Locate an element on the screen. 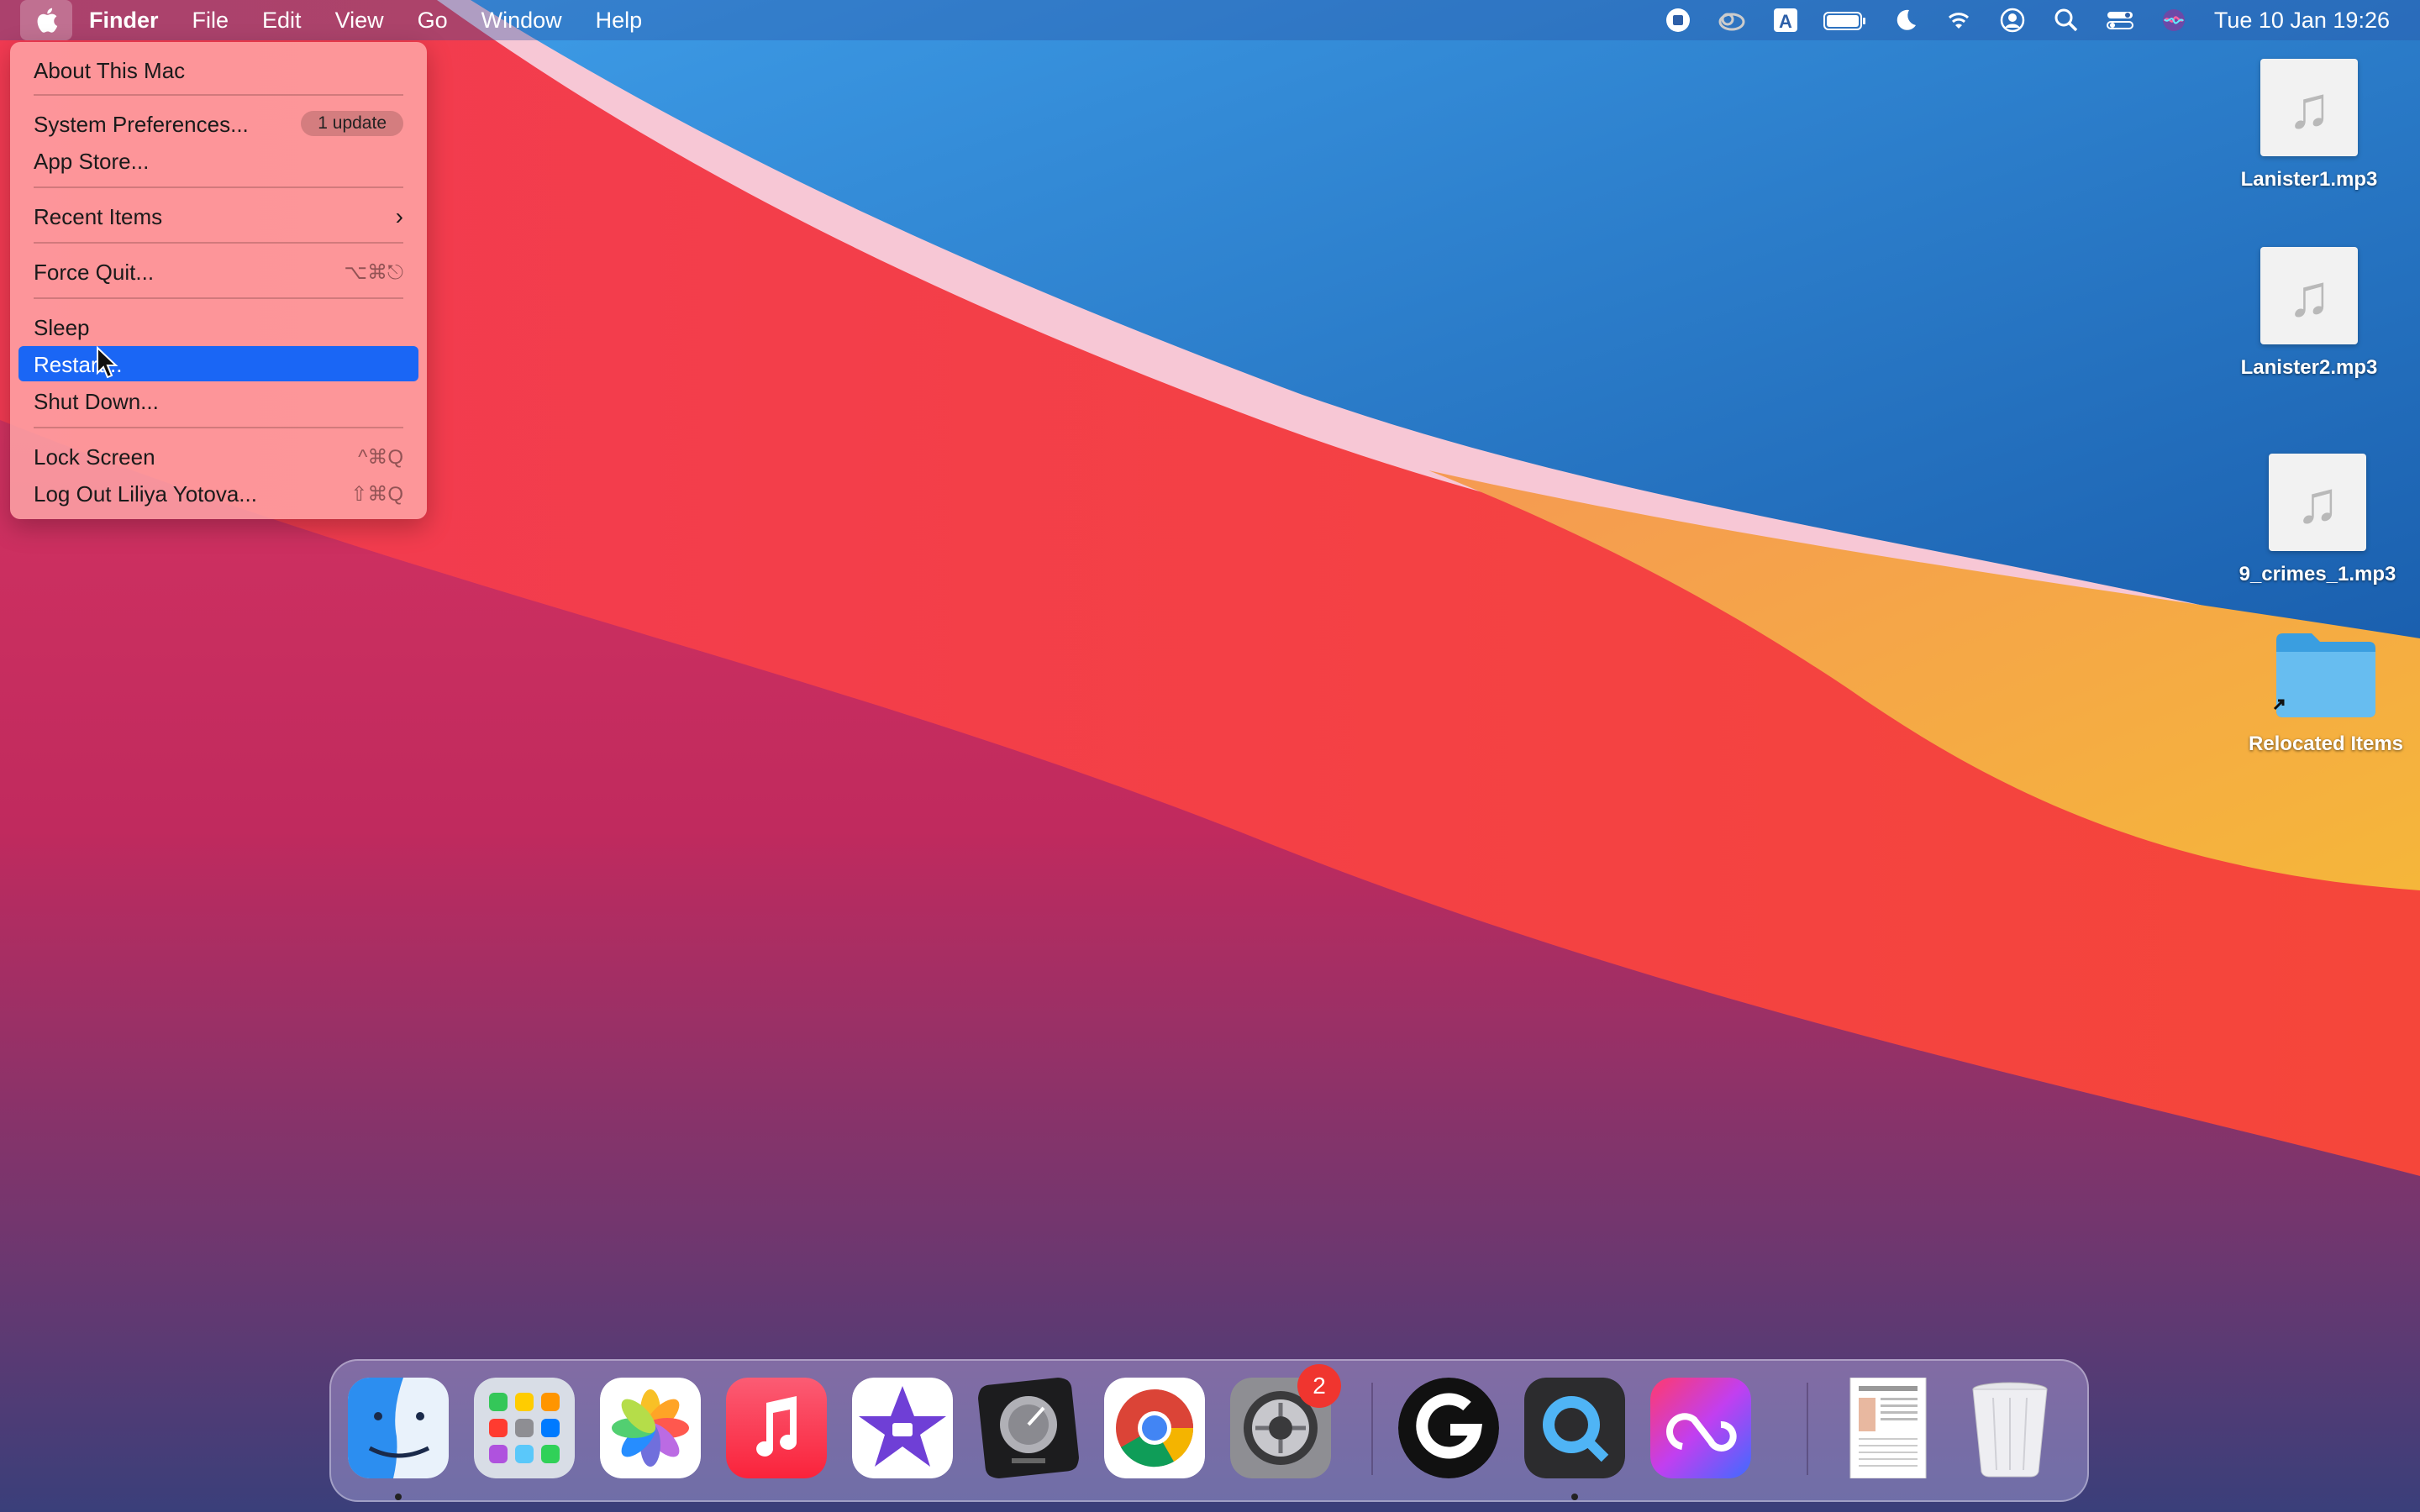 The width and height of the screenshot is (2420, 1512). menu-bar-clock: Tue 10 Jan 19:26 is located at coordinates (2302, 21).